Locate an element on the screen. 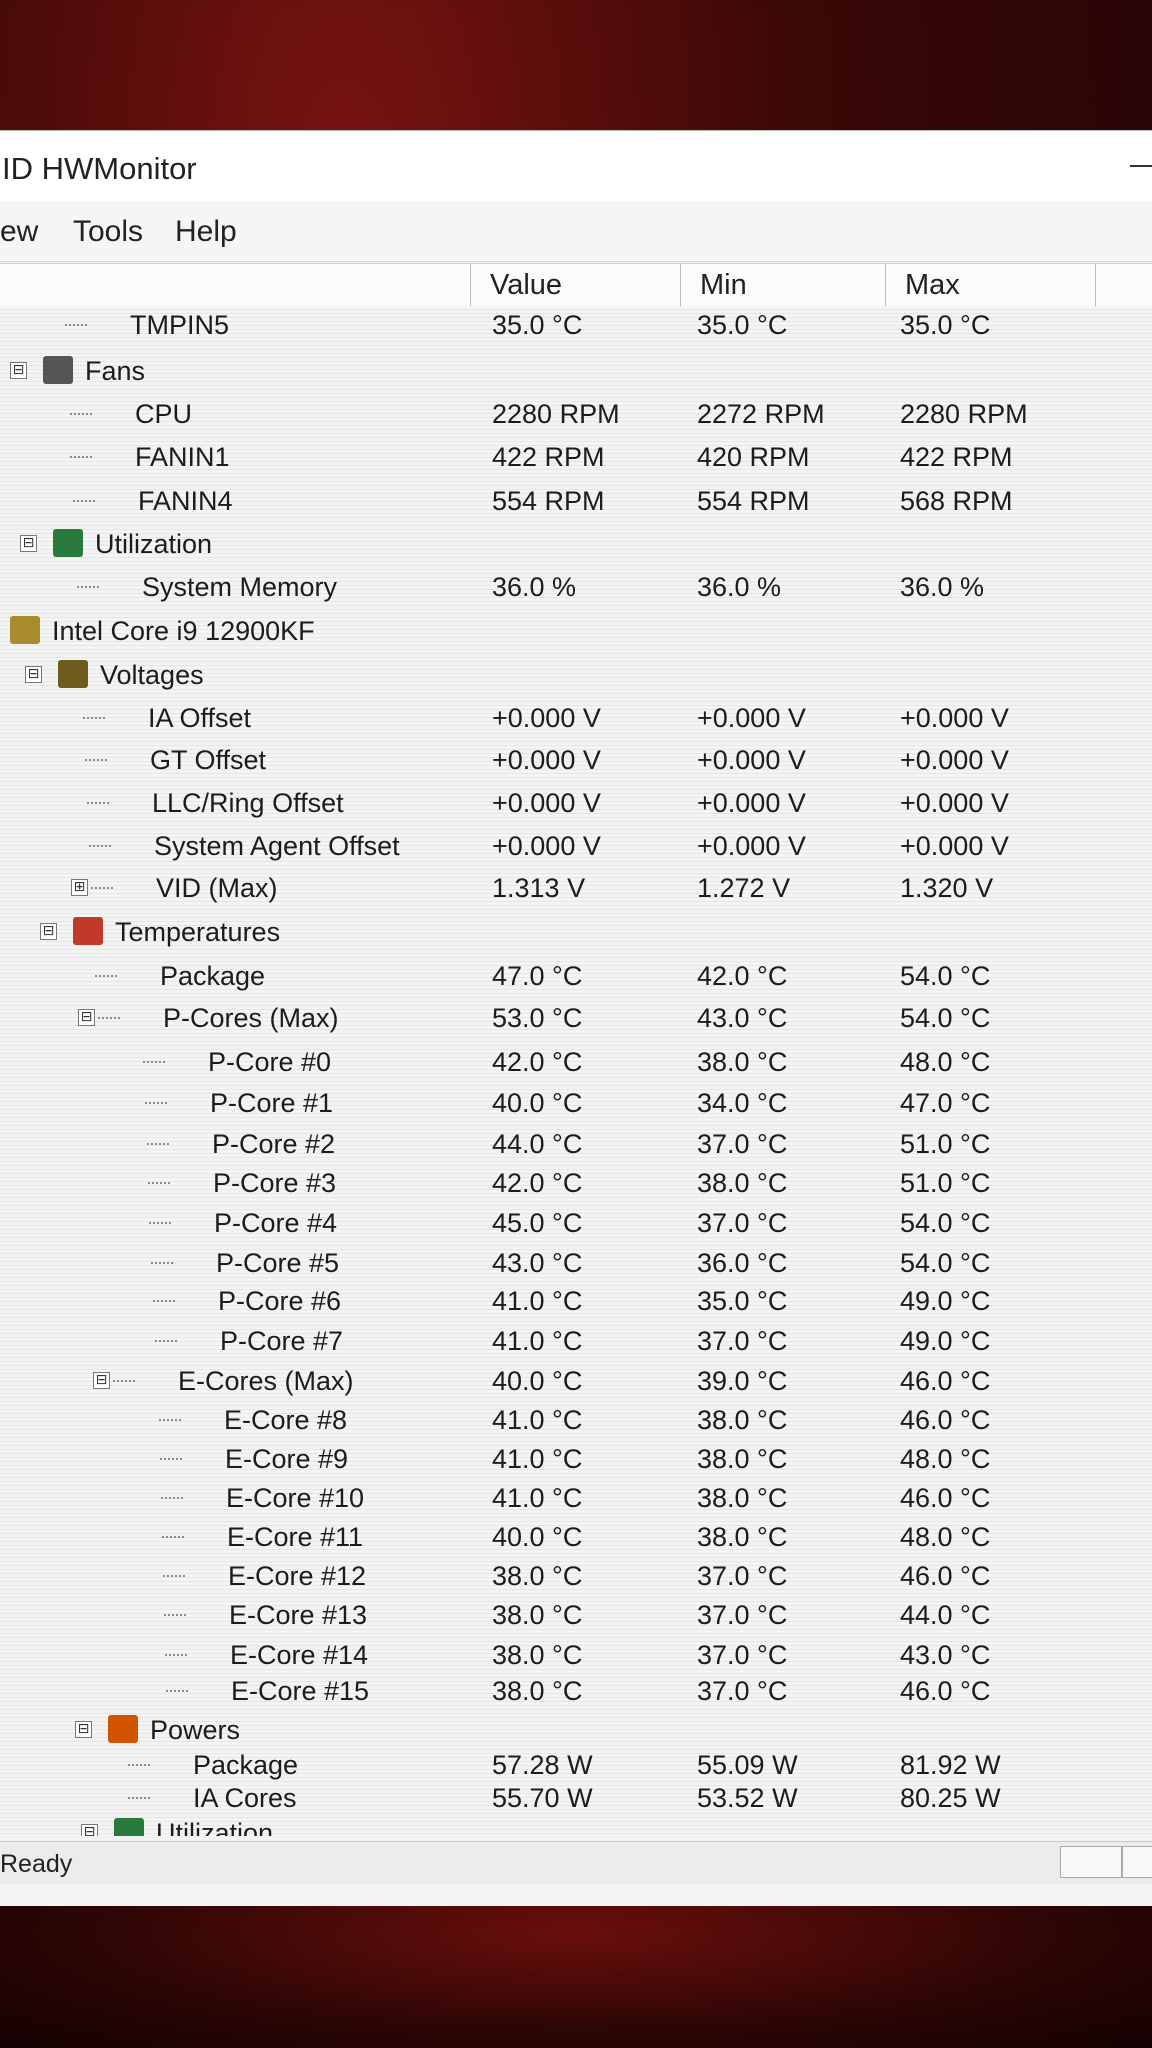  title-bar: ID HWMonitor is located at coordinates (576, 166).